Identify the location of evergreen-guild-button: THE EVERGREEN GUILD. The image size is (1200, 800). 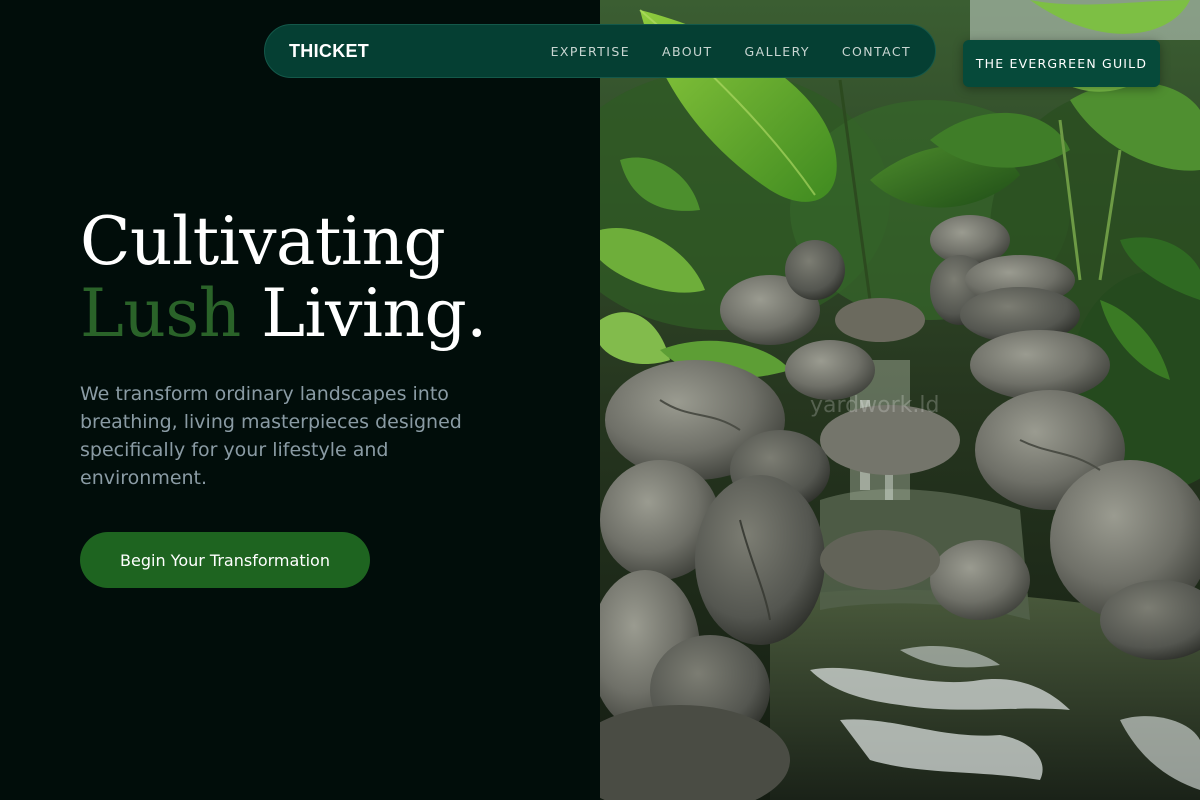
(1061, 63).